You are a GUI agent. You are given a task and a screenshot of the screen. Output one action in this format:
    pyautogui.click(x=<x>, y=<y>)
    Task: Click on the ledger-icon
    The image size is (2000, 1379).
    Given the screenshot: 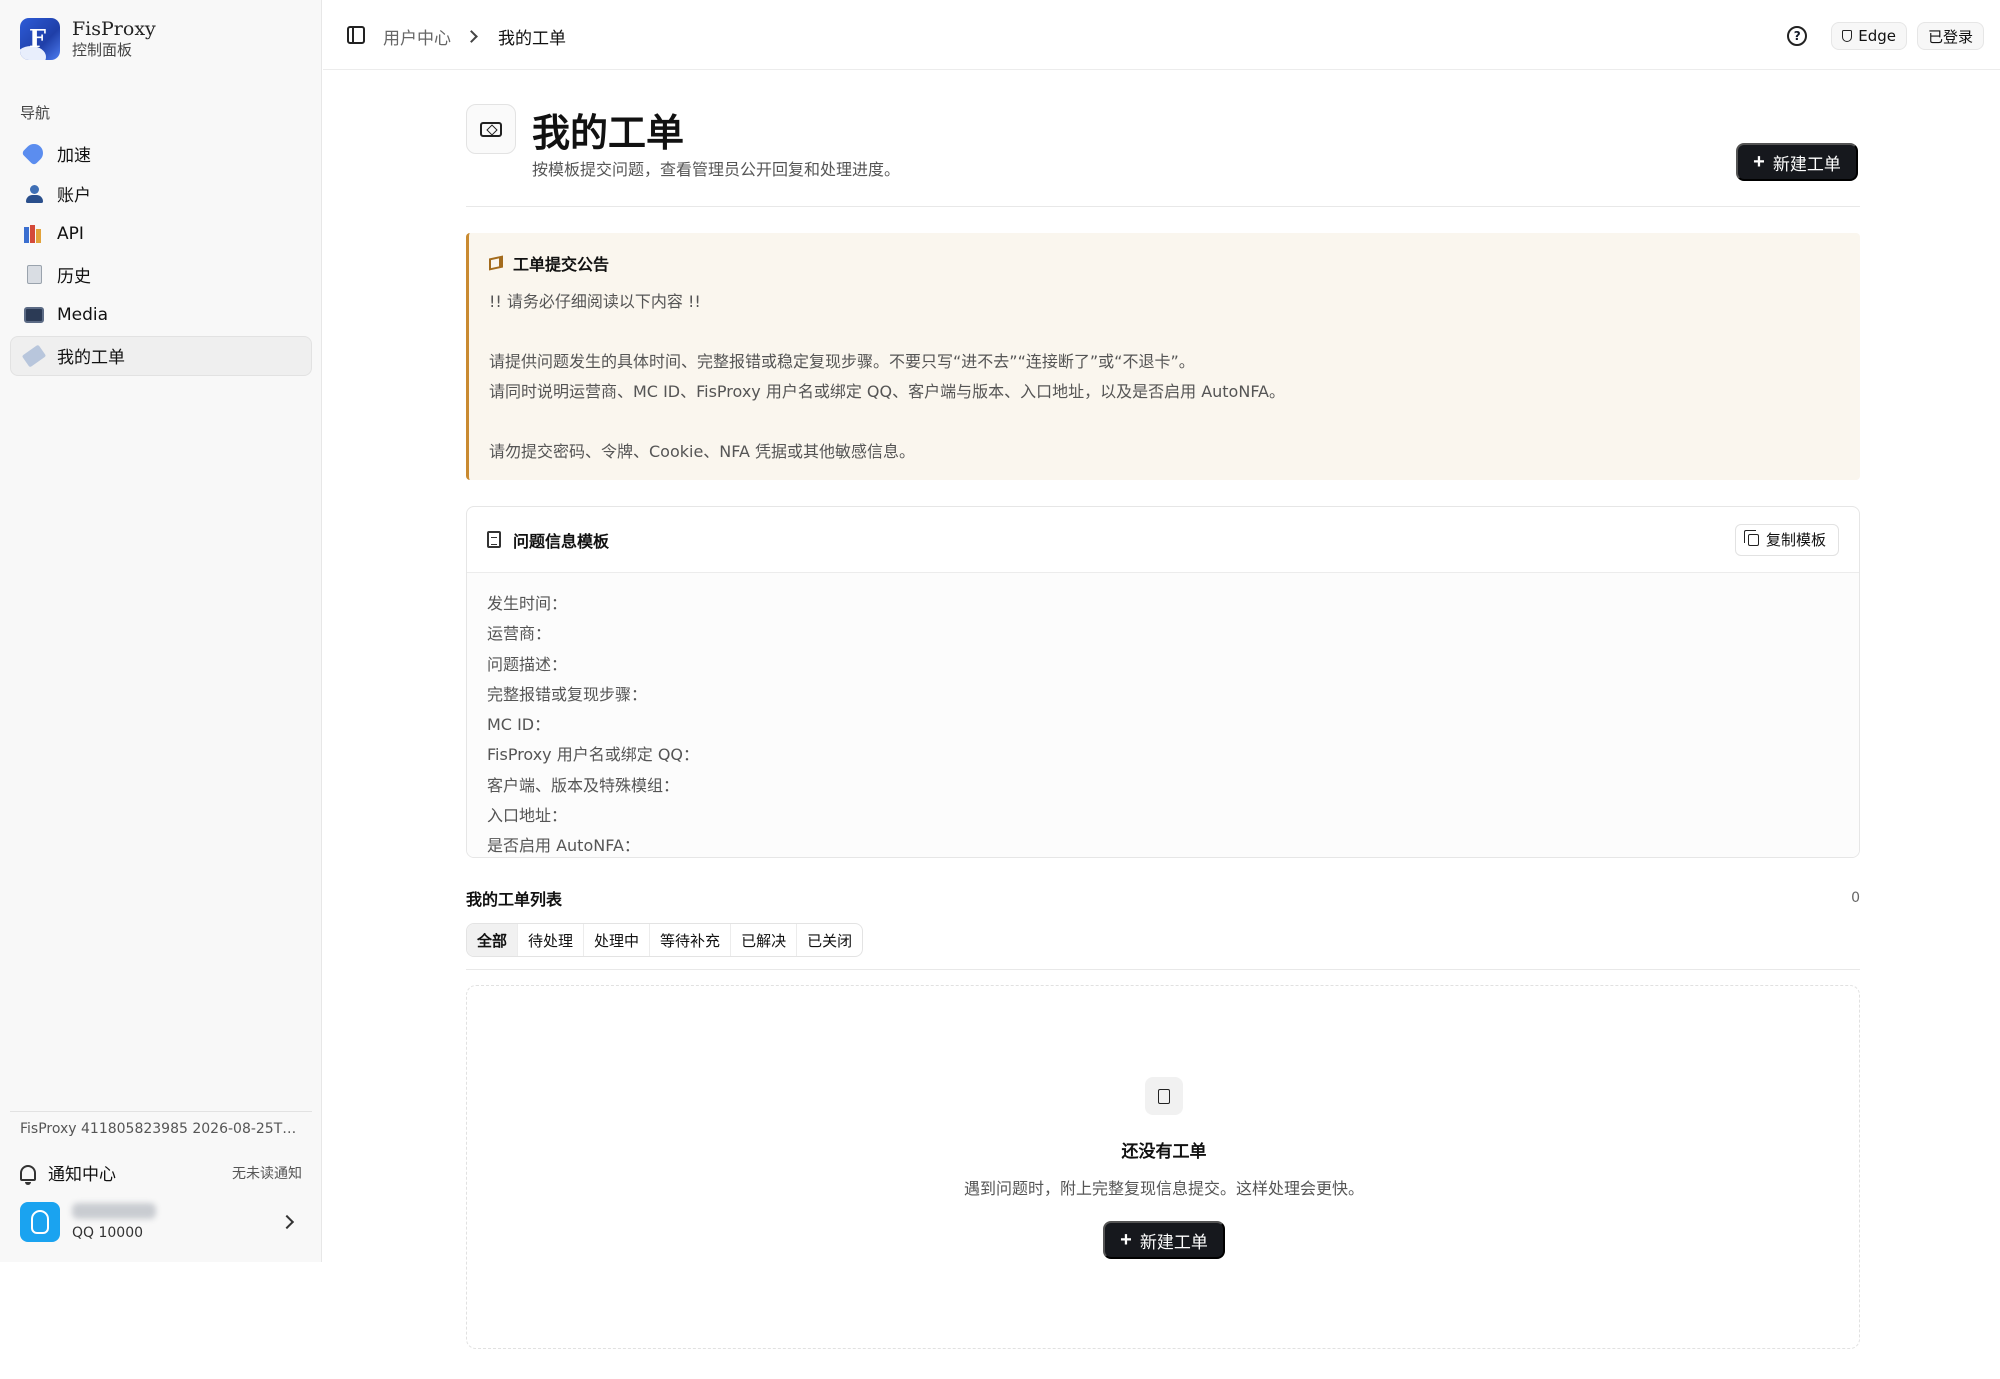 What is the action you would take?
    pyautogui.click(x=34, y=275)
    